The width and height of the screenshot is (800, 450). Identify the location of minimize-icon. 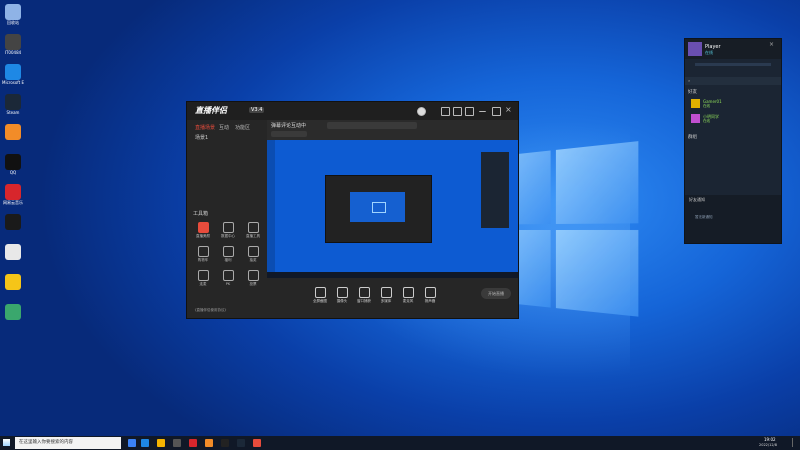
(482, 109).